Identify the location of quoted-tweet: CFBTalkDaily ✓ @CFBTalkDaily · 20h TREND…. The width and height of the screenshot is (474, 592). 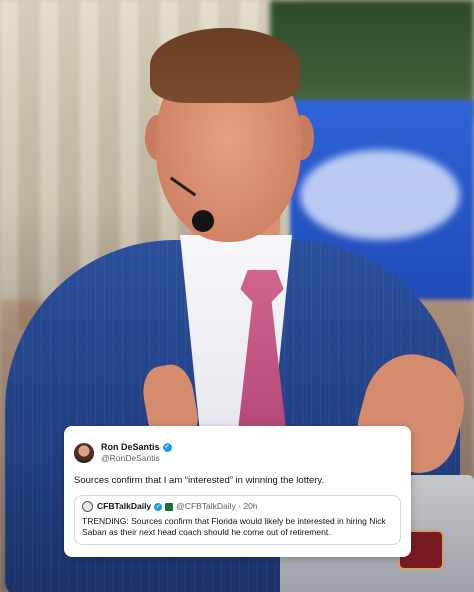
(237, 520).